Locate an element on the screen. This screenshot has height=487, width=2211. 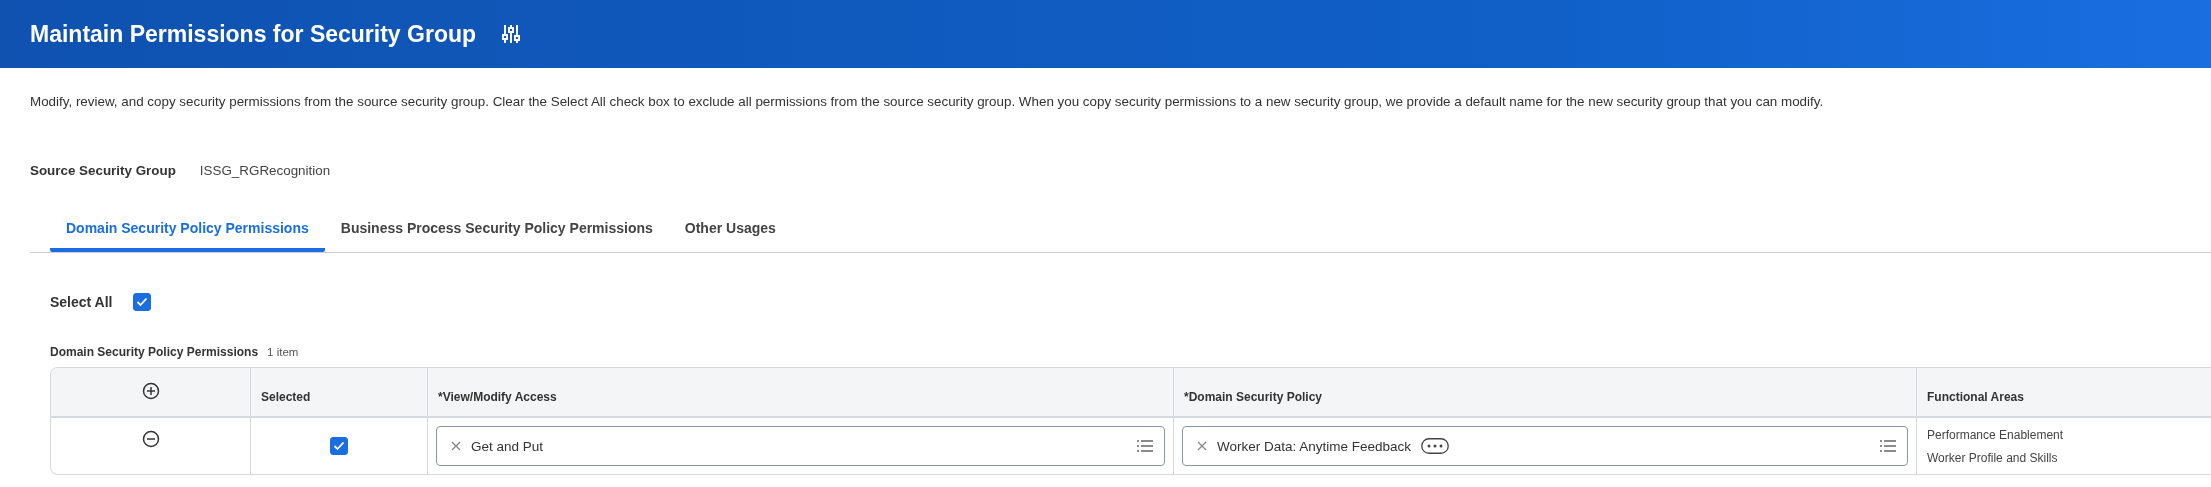
column-header: Selected is located at coordinates (286, 397).